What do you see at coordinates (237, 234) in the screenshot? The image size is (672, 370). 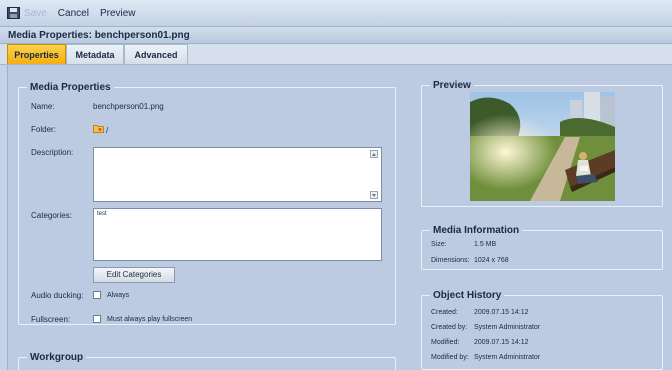 I see `categories-textarea: test` at bounding box center [237, 234].